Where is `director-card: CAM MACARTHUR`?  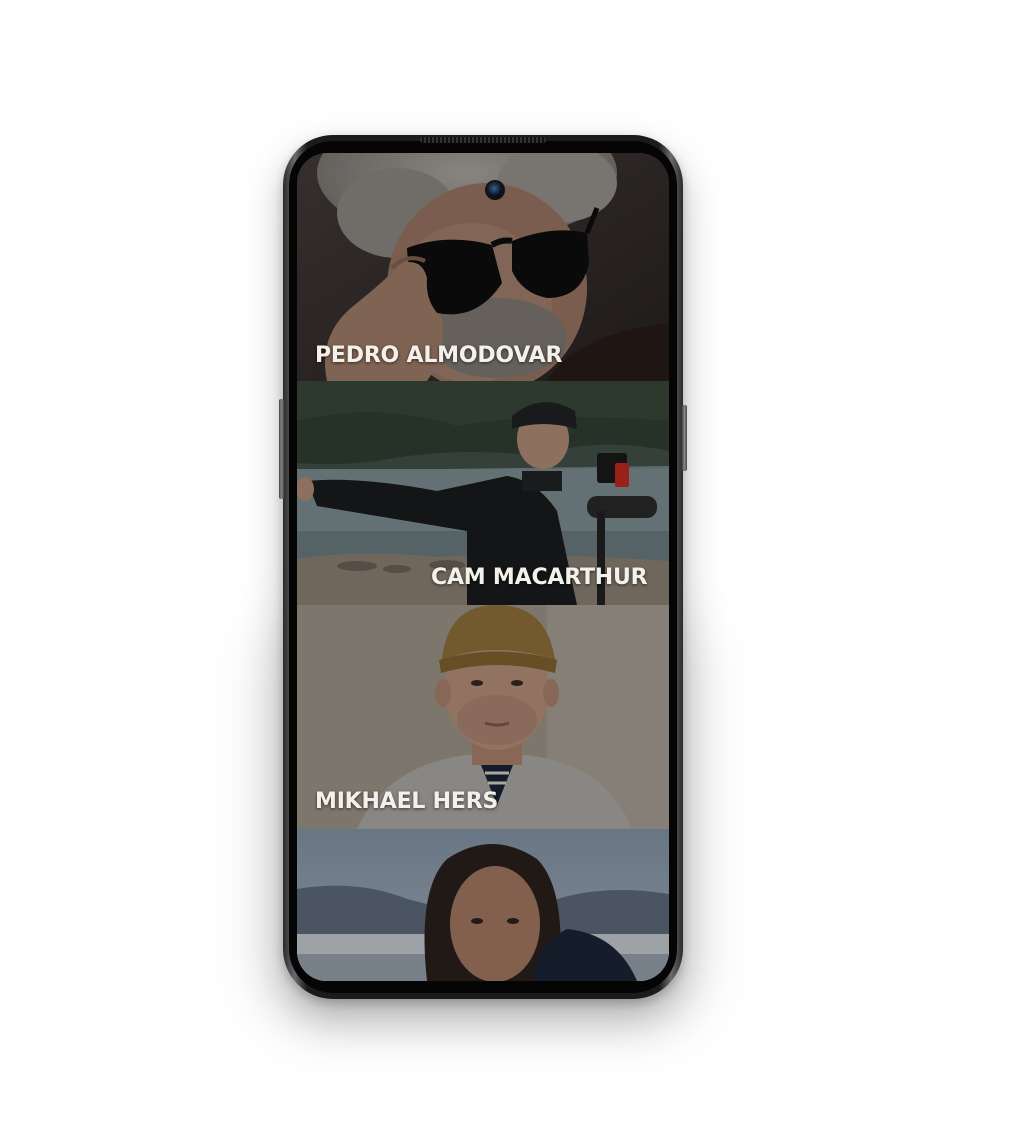
director-card: CAM MACARTHUR is located at coordinates (483, 493).